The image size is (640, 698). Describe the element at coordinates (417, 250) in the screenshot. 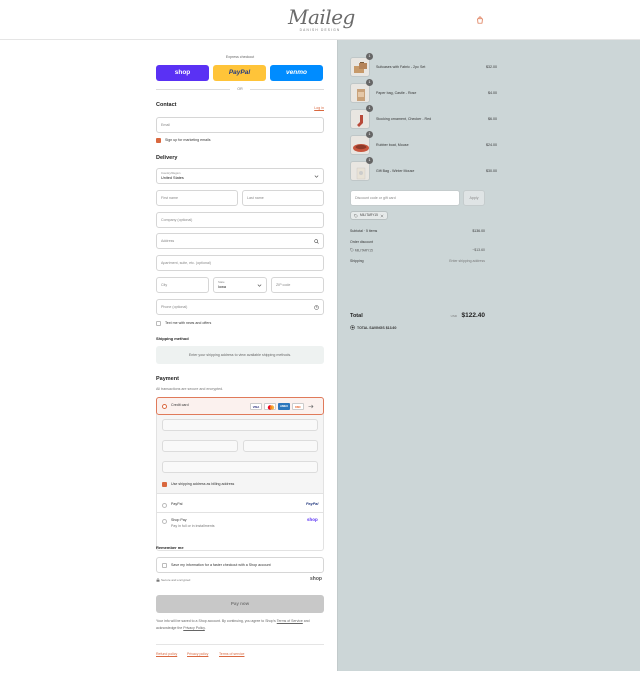

I see `discount-code-row: MILITARY15 −$13.60` at that location.